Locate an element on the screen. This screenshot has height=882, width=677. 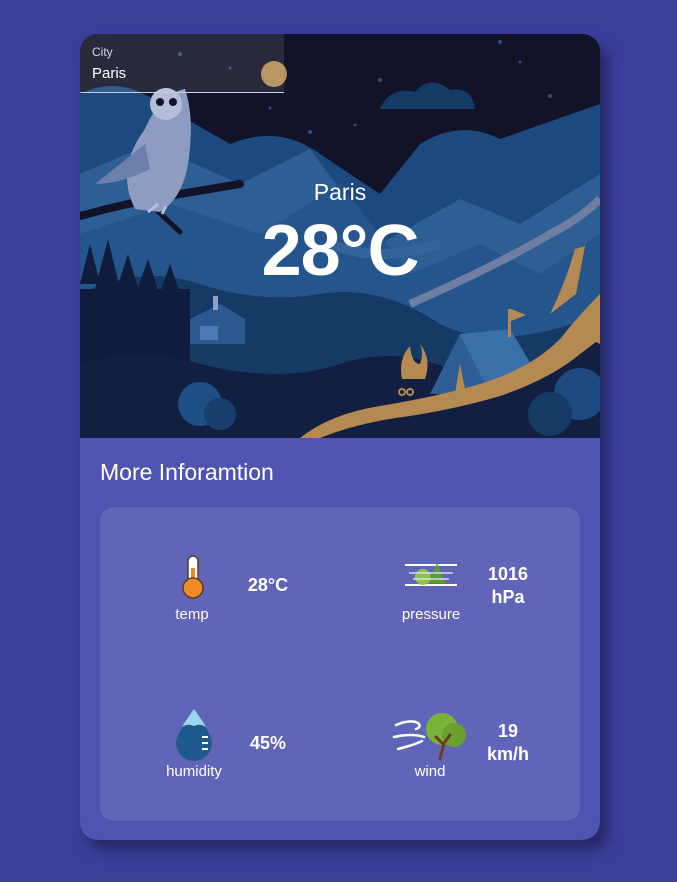
temp-label: temp is located at coordinates (192, 614).